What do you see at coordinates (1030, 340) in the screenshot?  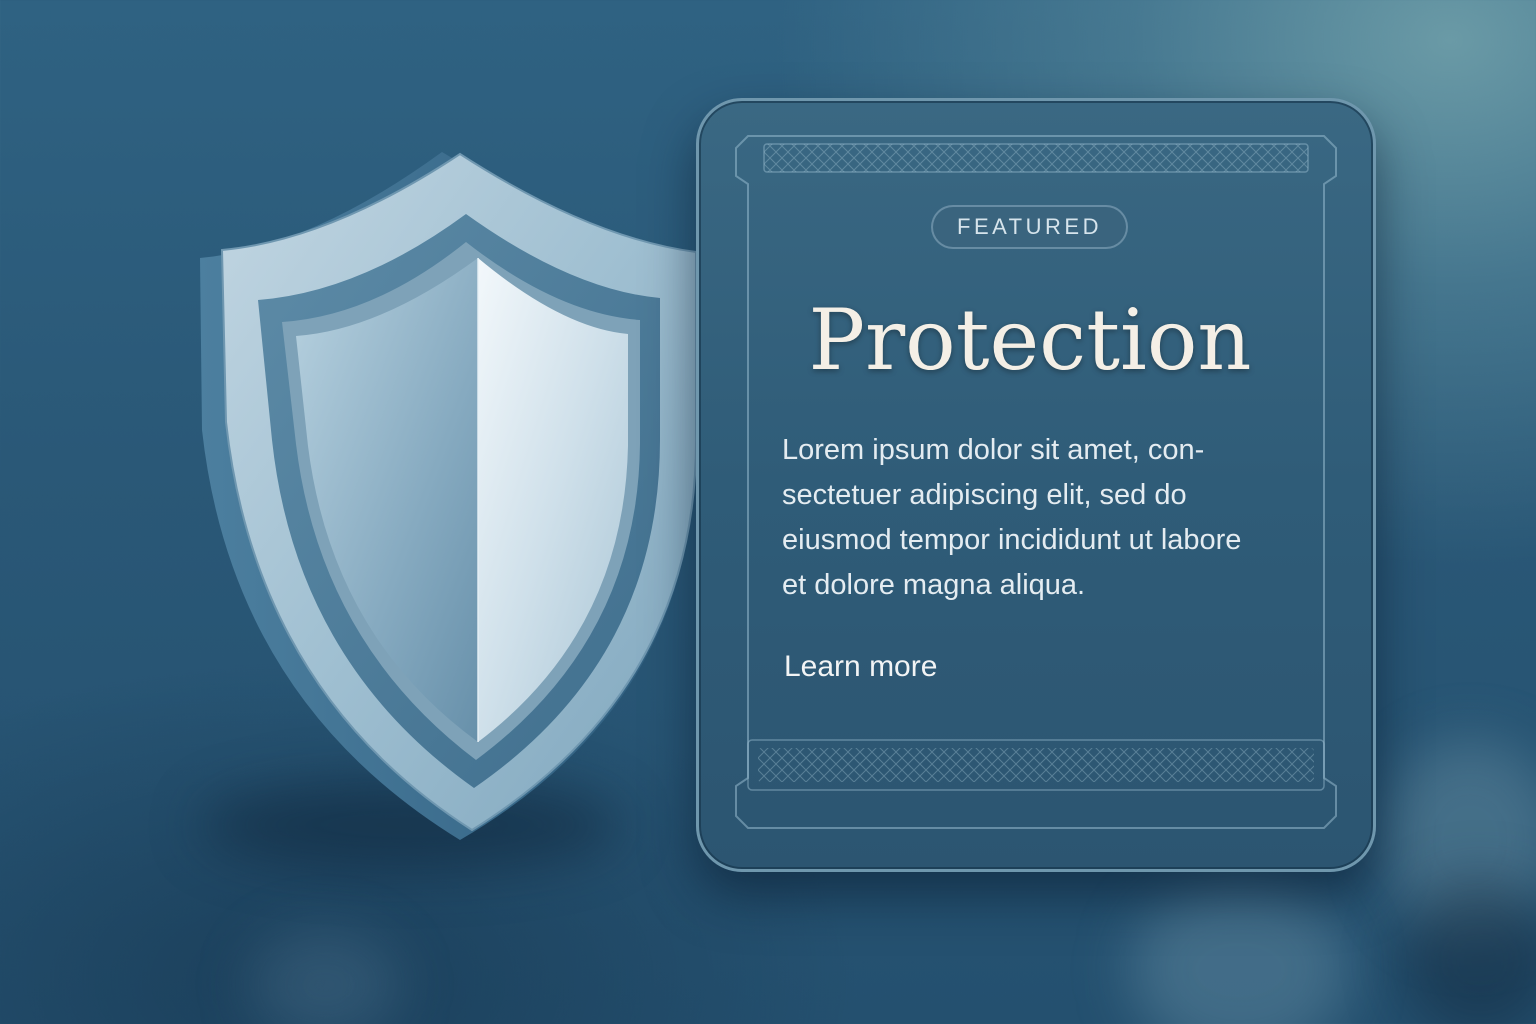 I see `card-title: Protection` at bounding box center [1030, 340].